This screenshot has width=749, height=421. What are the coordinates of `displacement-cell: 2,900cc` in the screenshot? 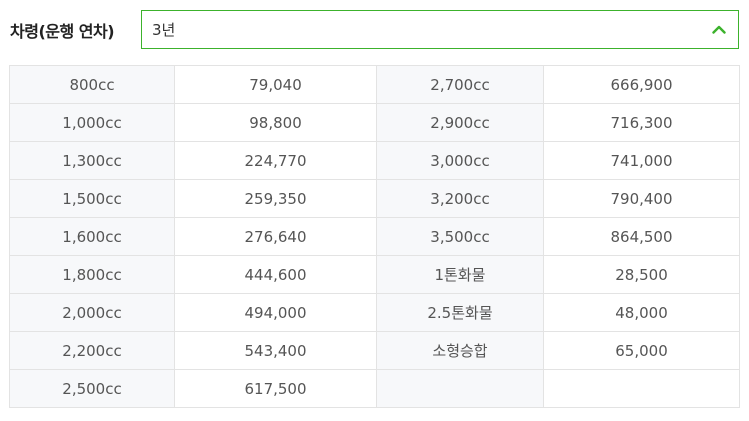 It's located at (460, 122).